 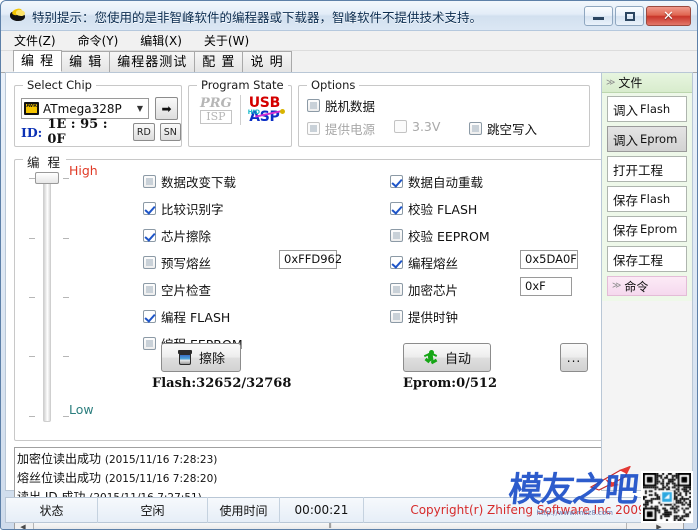 I want to click on option-auto-reload-data: 数据自动重载, so click(x=440, y=181).